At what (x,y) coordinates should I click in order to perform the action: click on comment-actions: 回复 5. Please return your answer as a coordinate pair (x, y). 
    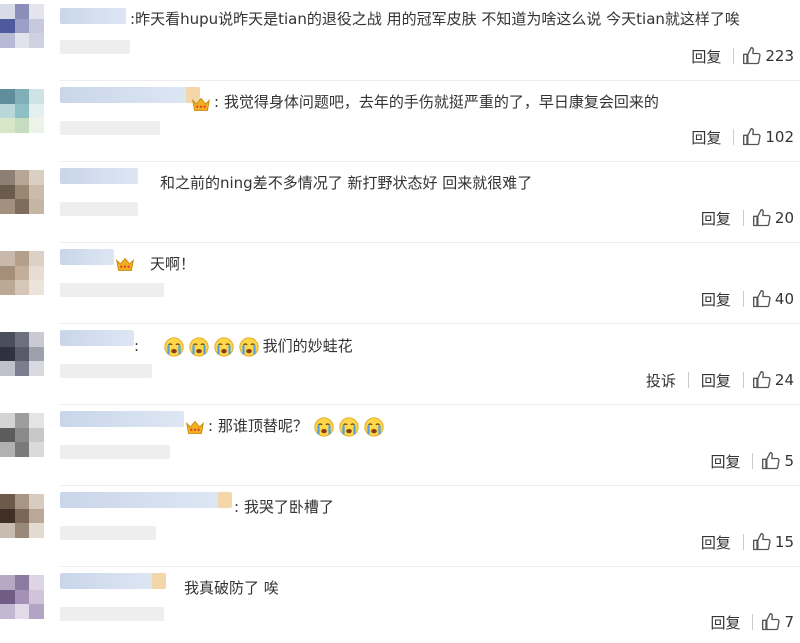
    Looking at the image, I should click on (750, 461).